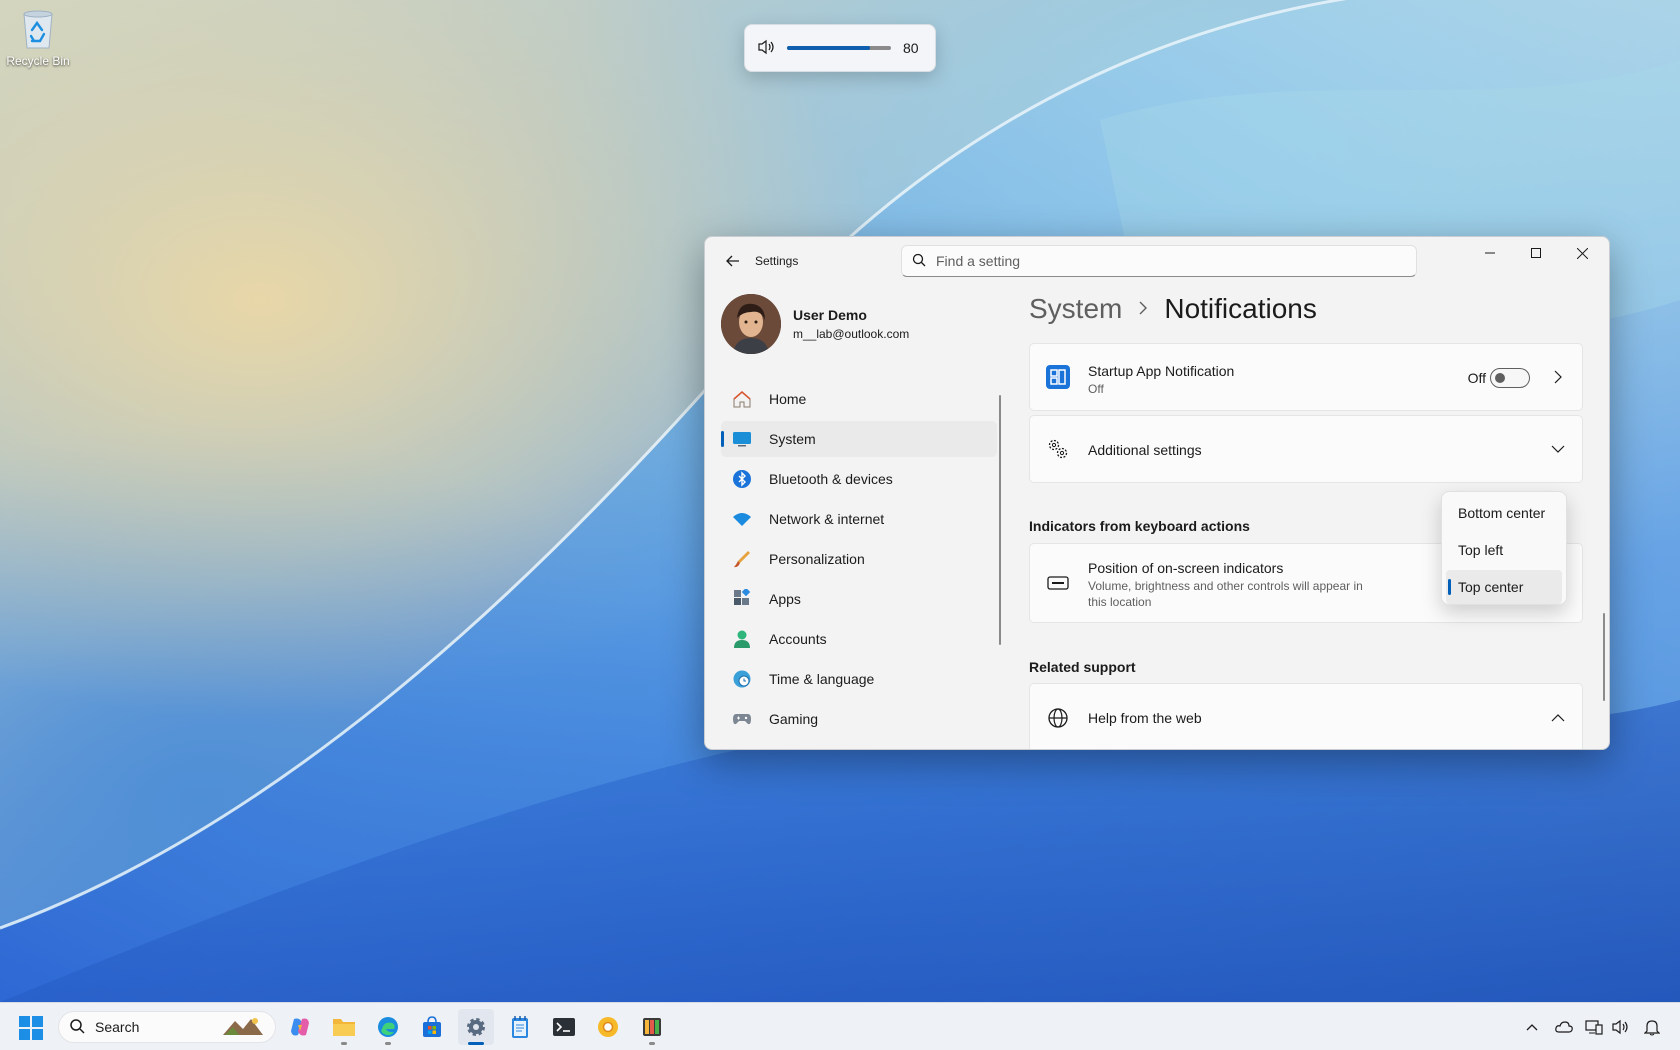 Image resolution: width=1680 pixels, height=1050 pixels. Describe the element at coordinates (859, 399) in the screenshot. I see `sidebar-item-home: Home` at that location.